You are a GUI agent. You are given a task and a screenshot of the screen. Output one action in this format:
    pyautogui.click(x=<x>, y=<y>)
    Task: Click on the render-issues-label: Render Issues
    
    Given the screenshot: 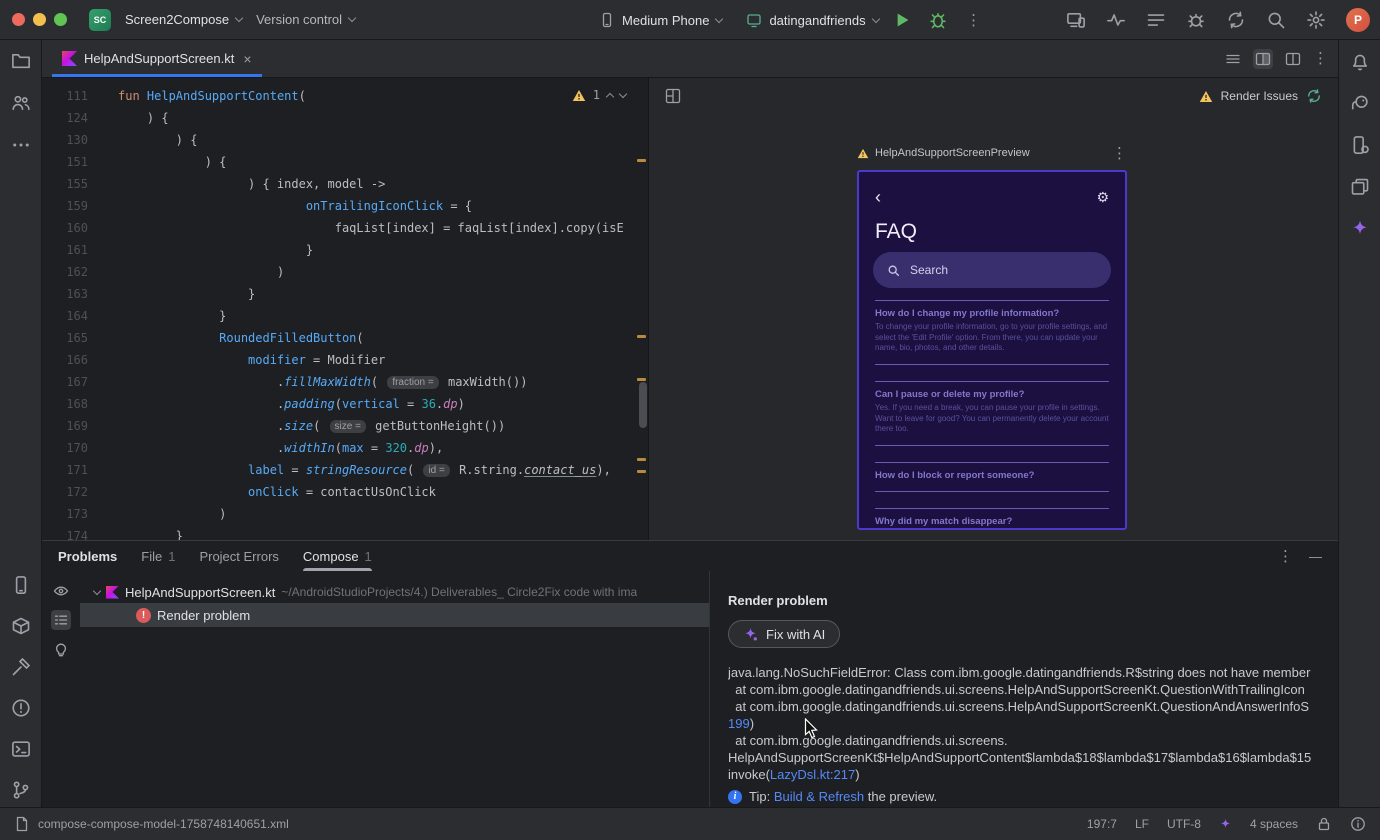 What is the action you would take?
    pyautogui.click(x=1259, y=96)
    